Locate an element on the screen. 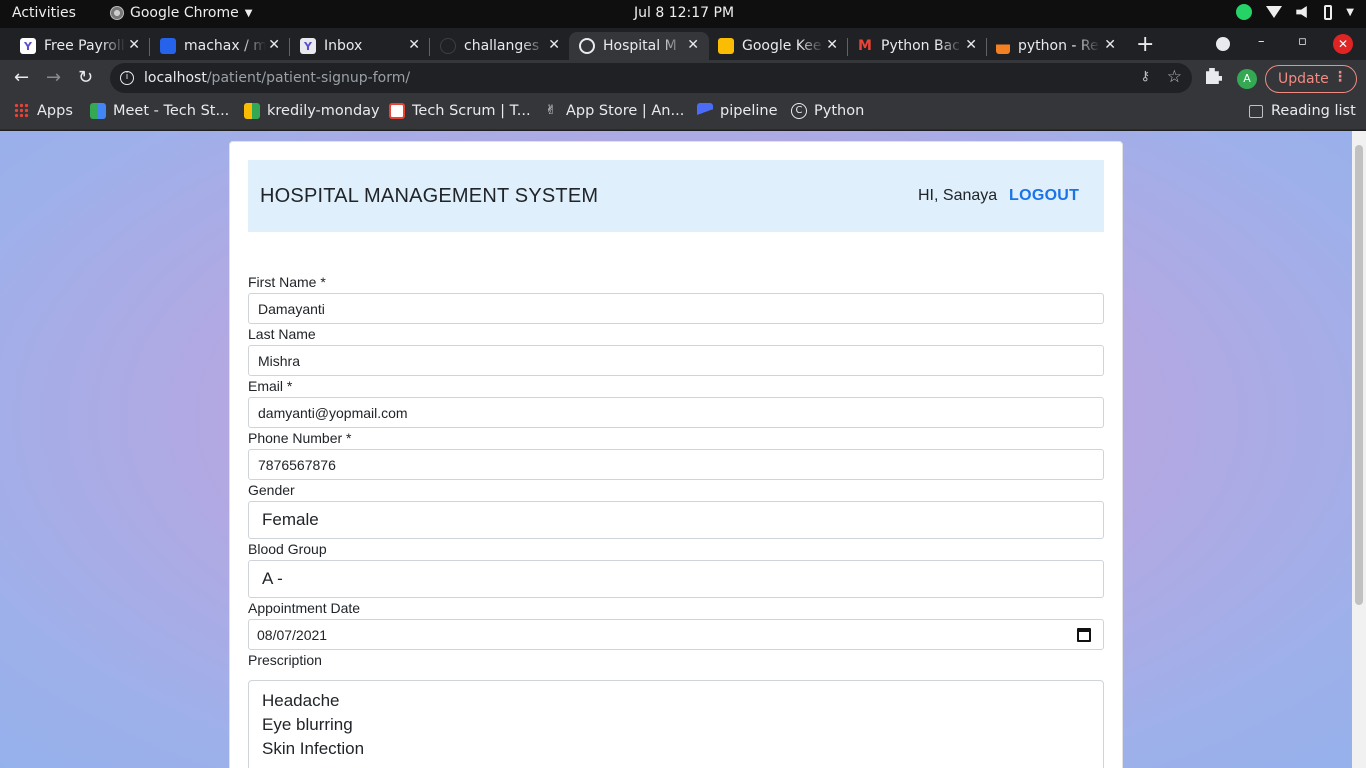  gender-label: Gender is located at coordinates (271, 490).